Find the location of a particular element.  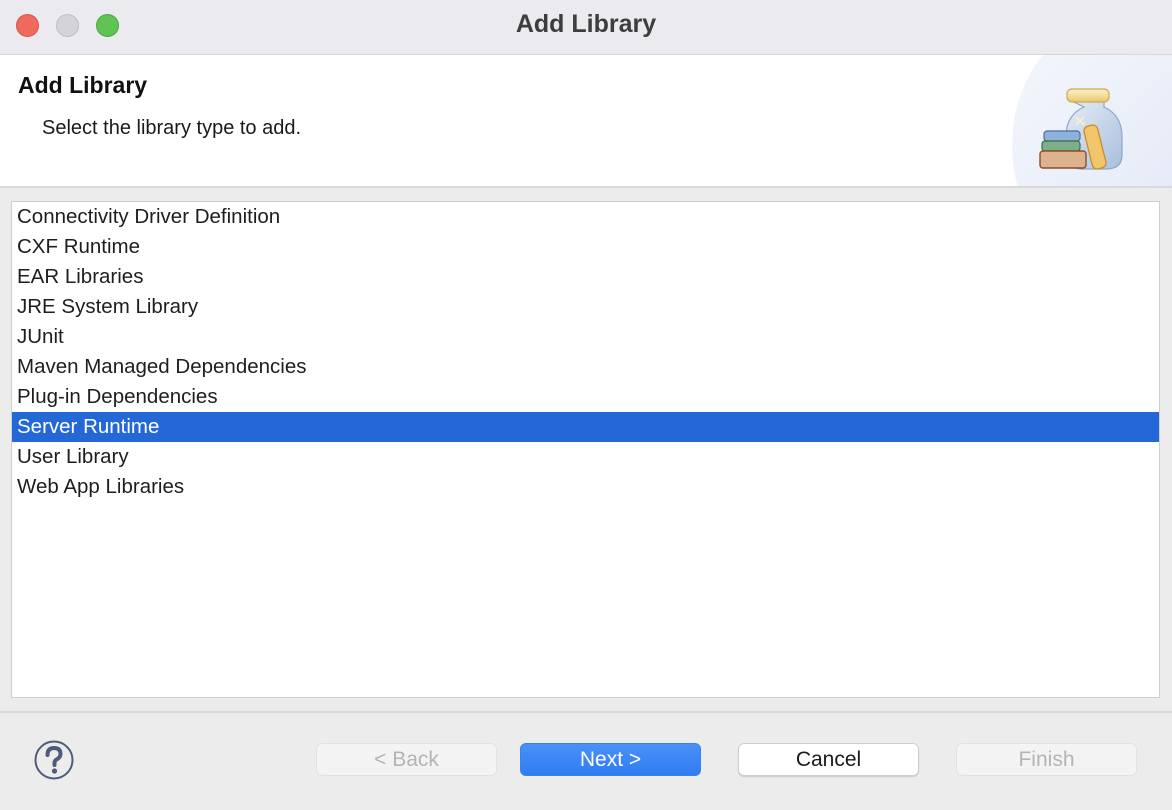

library-jar-icon is located at coordinates (1081, 129).